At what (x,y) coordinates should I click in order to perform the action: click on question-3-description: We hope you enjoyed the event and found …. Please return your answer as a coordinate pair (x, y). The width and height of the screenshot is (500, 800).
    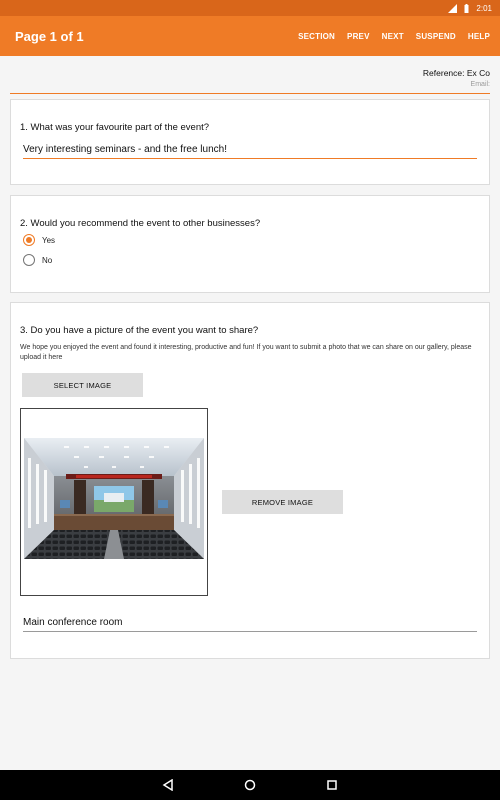
    Looking at the image, I should click on (246, 352).